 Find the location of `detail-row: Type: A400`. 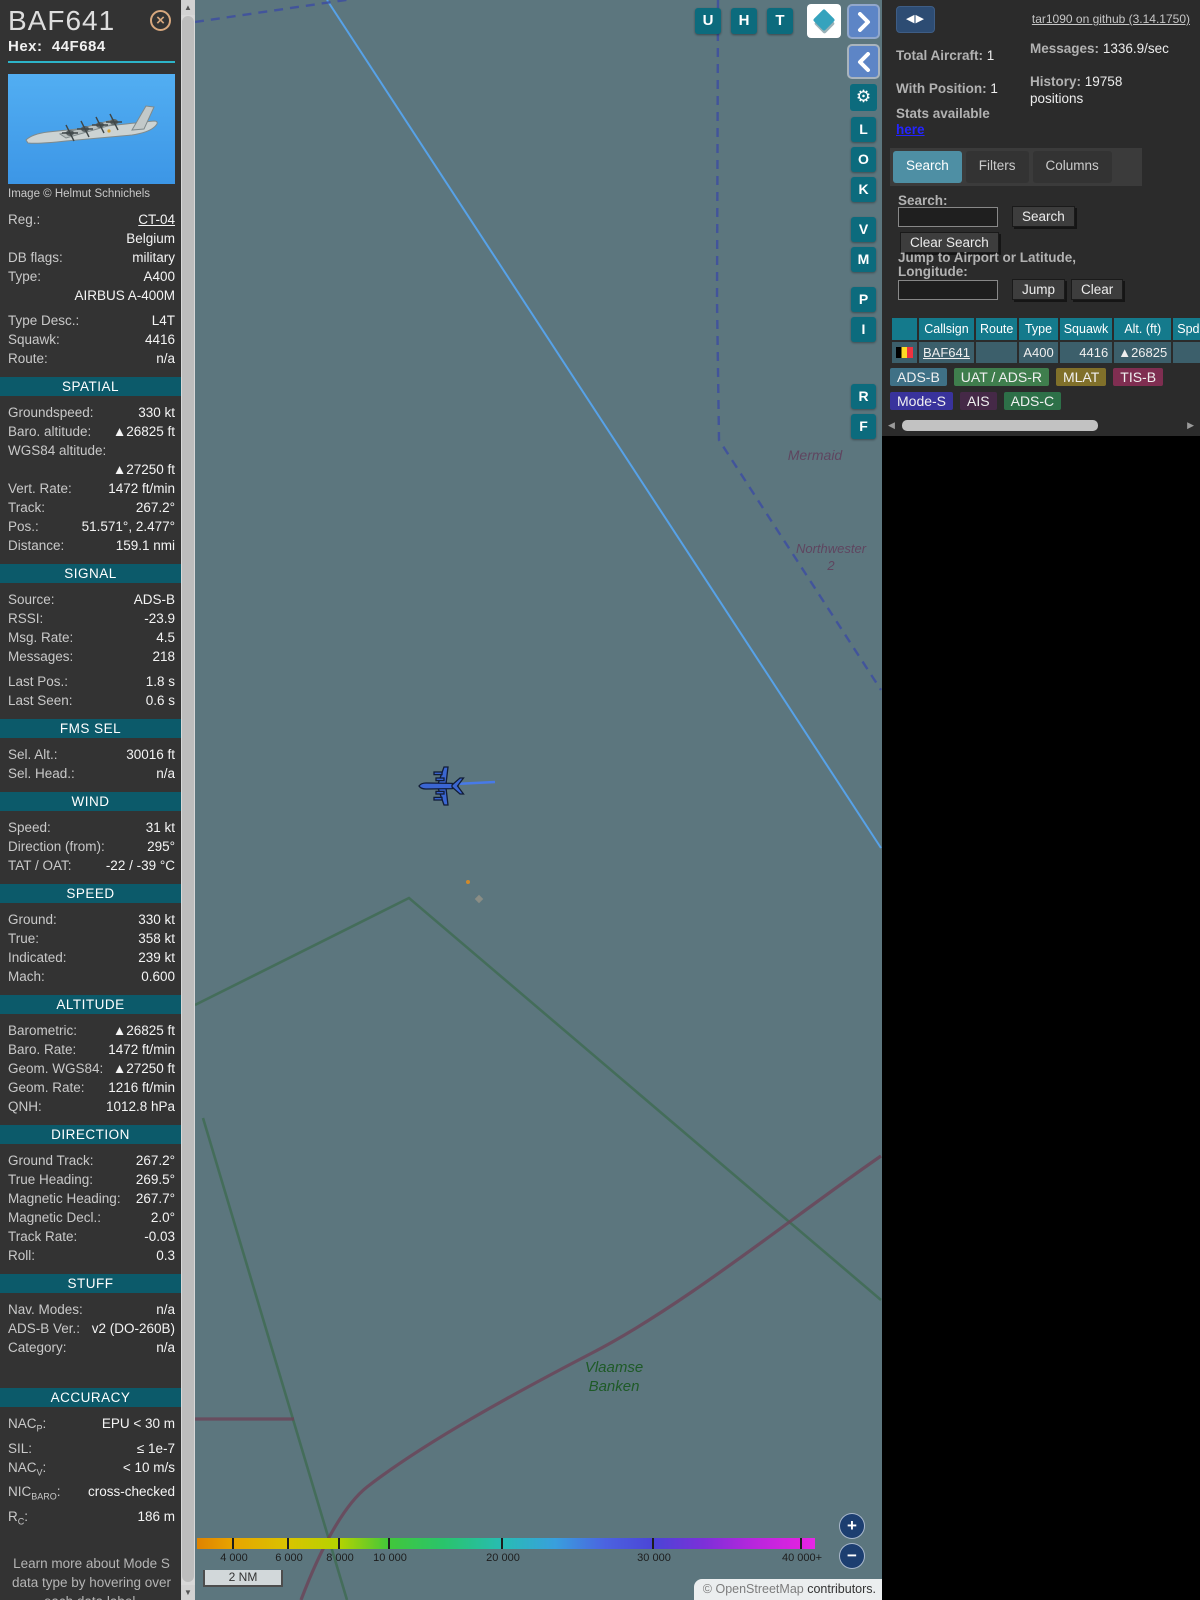

detail-row: Type: A400 is located at coordinates (91, 276).